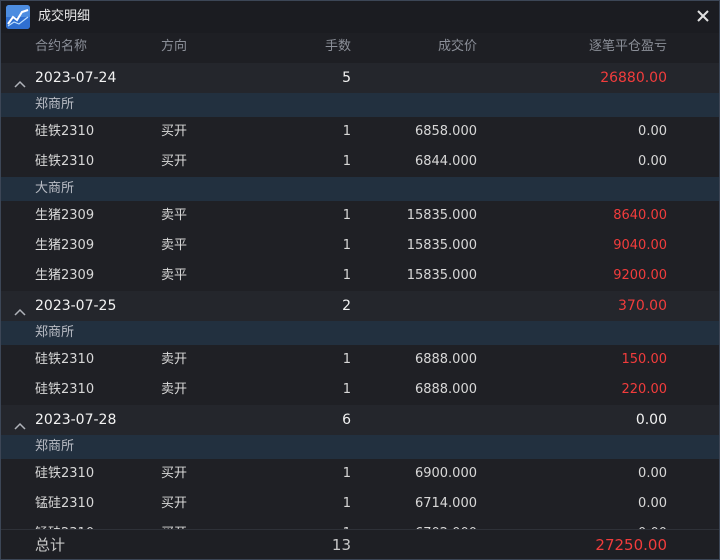 The image size is (720, 560). What do you see at coordinates (76, 420) in the screenshot?
I see `group-date: 2023-07-28` at bounding box center [76, 420].